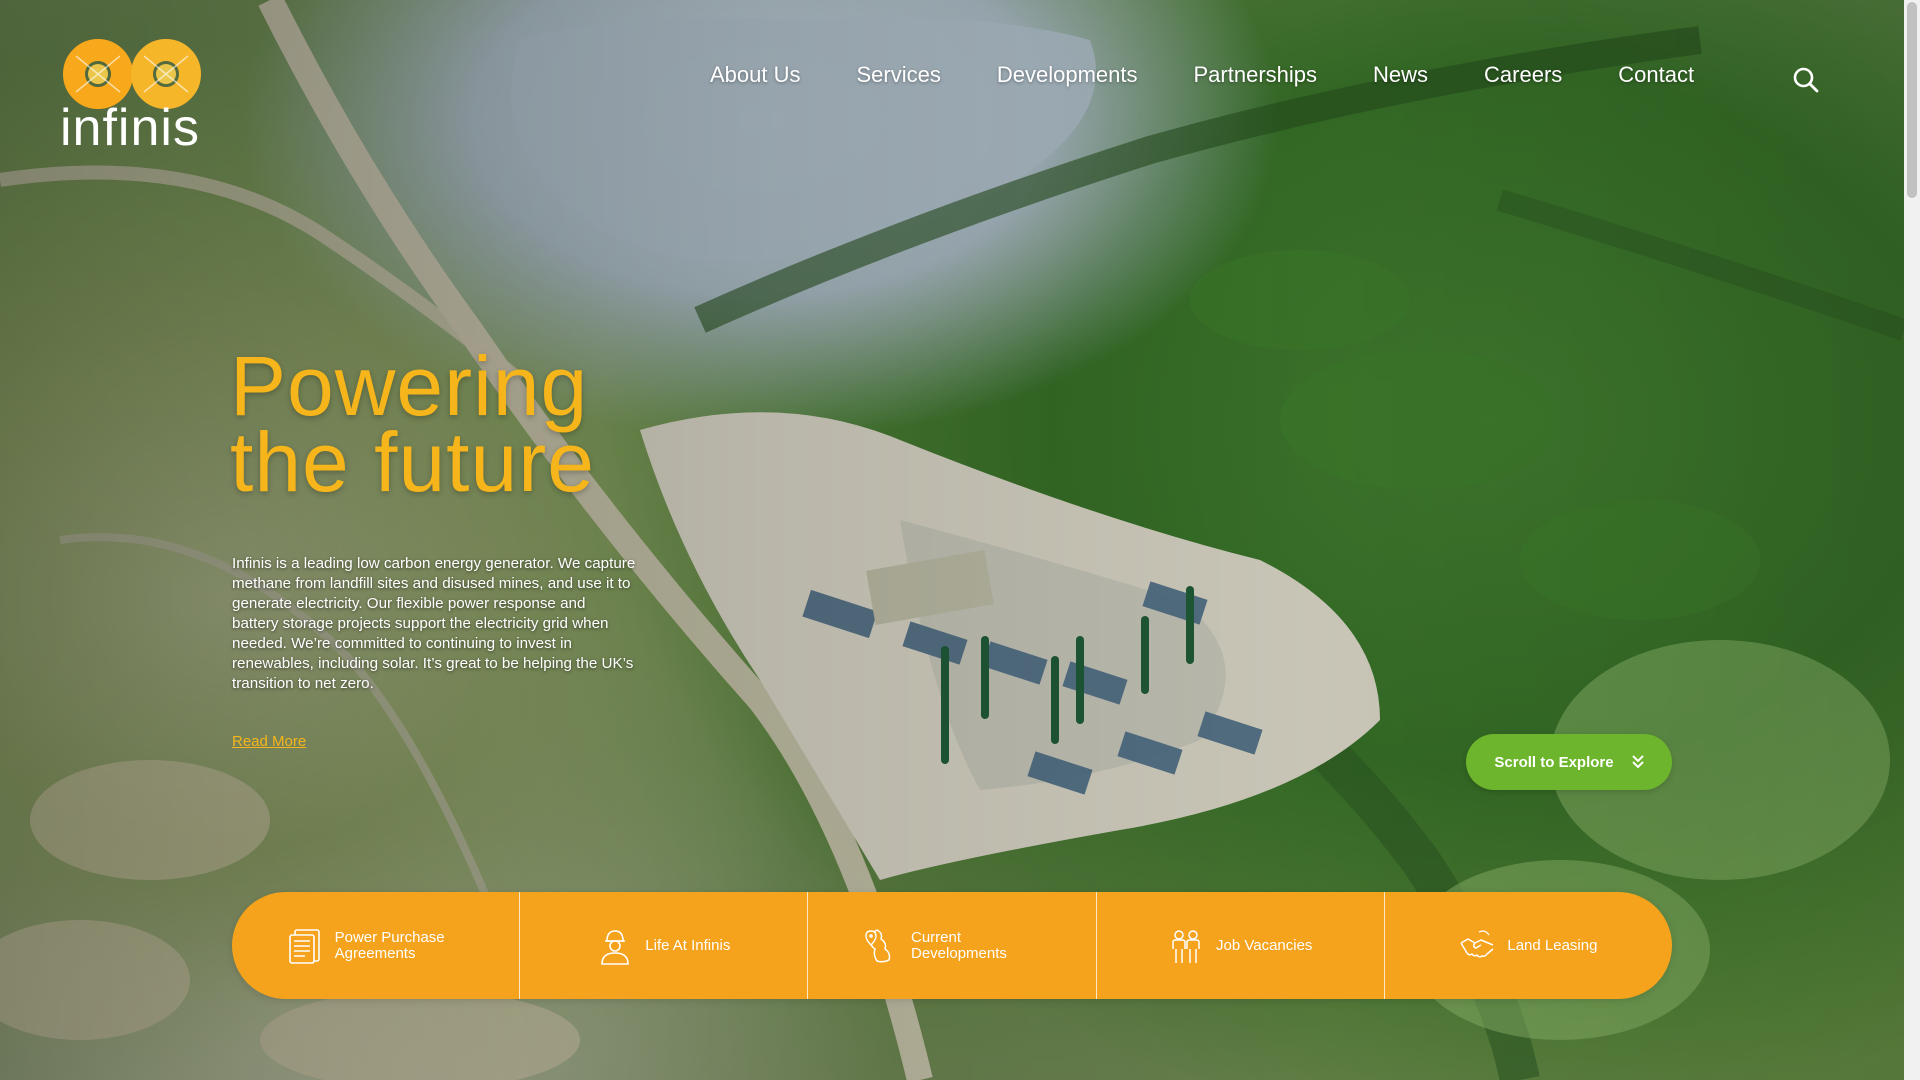 This screenshot has width=1920, height=1080. Describe the element at coordinates (688, 945) in the screenshot. I see `quick-link-label: Life At Infinis` at that location.